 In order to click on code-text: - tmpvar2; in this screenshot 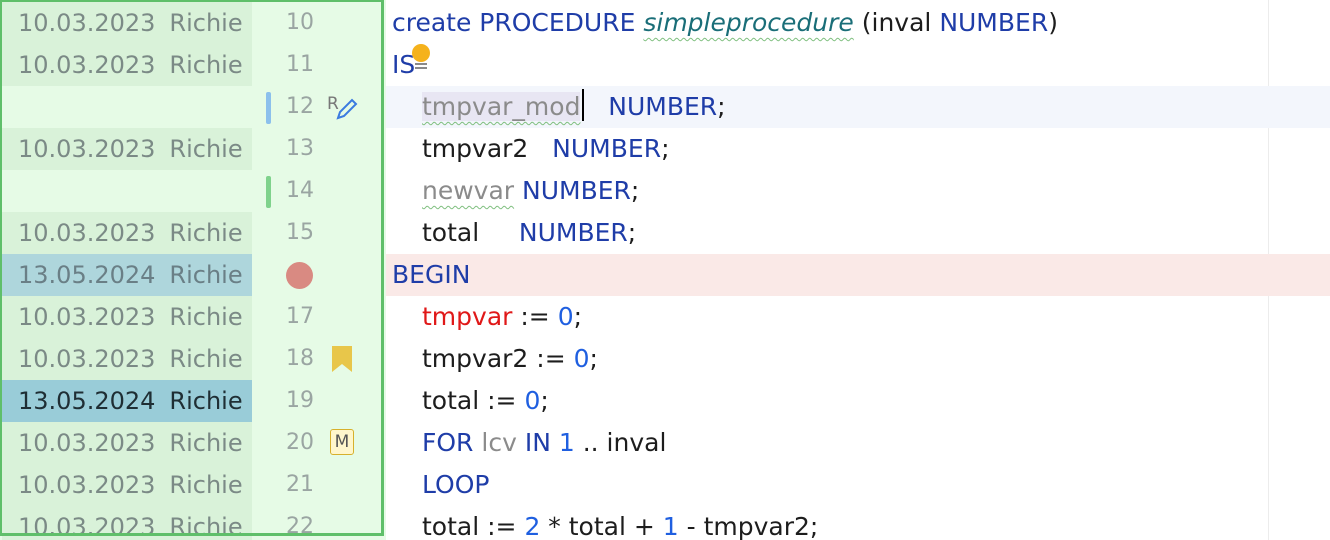, I will do `click(748, 526)`.